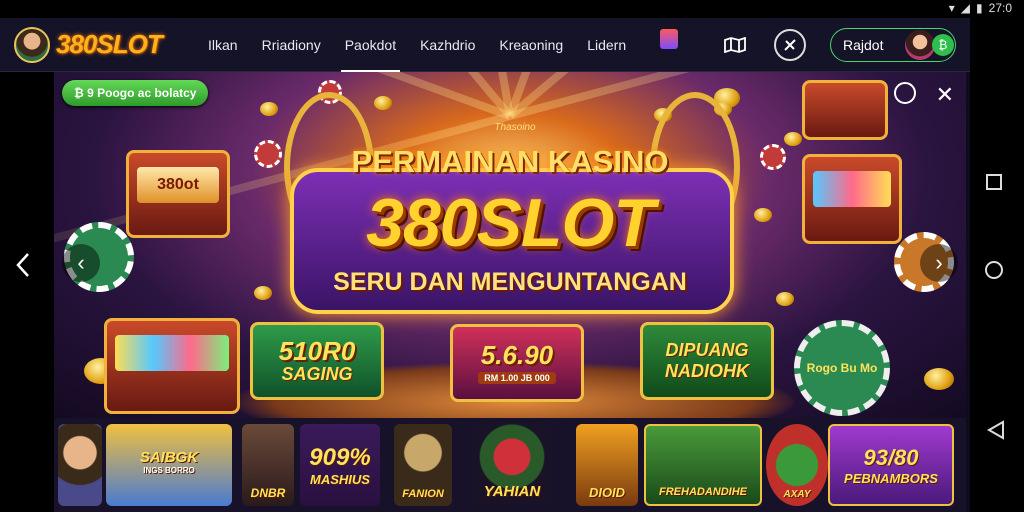 This screenshot has width=1024, height=512. Describe the element at coordinates (893, 45) in the screenshot. I see `account-pill: Rajdot ₿` at that location.